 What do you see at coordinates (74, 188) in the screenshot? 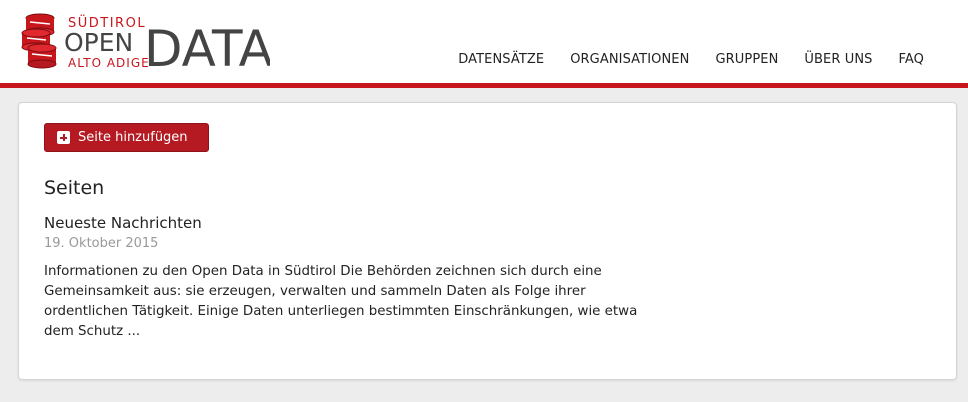
I see `section-title: Seiten` at bounding box center [74, 188].